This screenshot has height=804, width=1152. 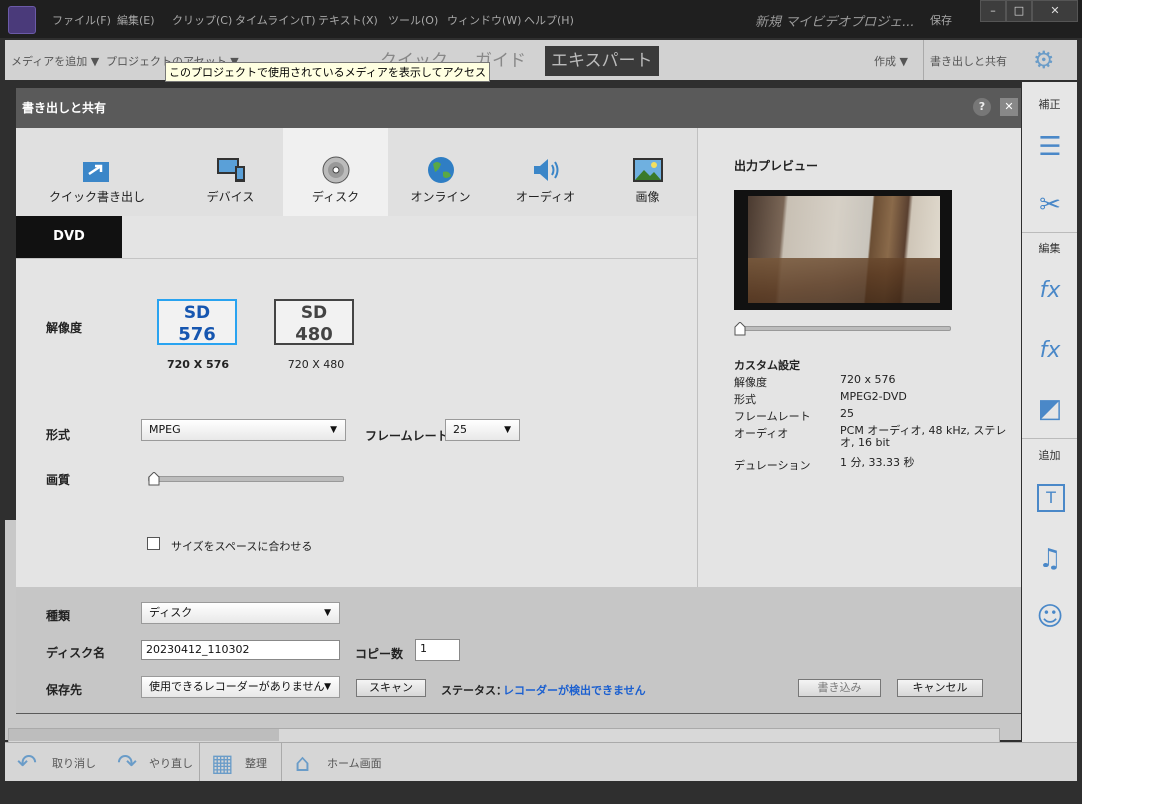 What do you see at coordinates (982, 107) in the screenshot?
I see `help-icon: ?` at bounding box center [982, 107].